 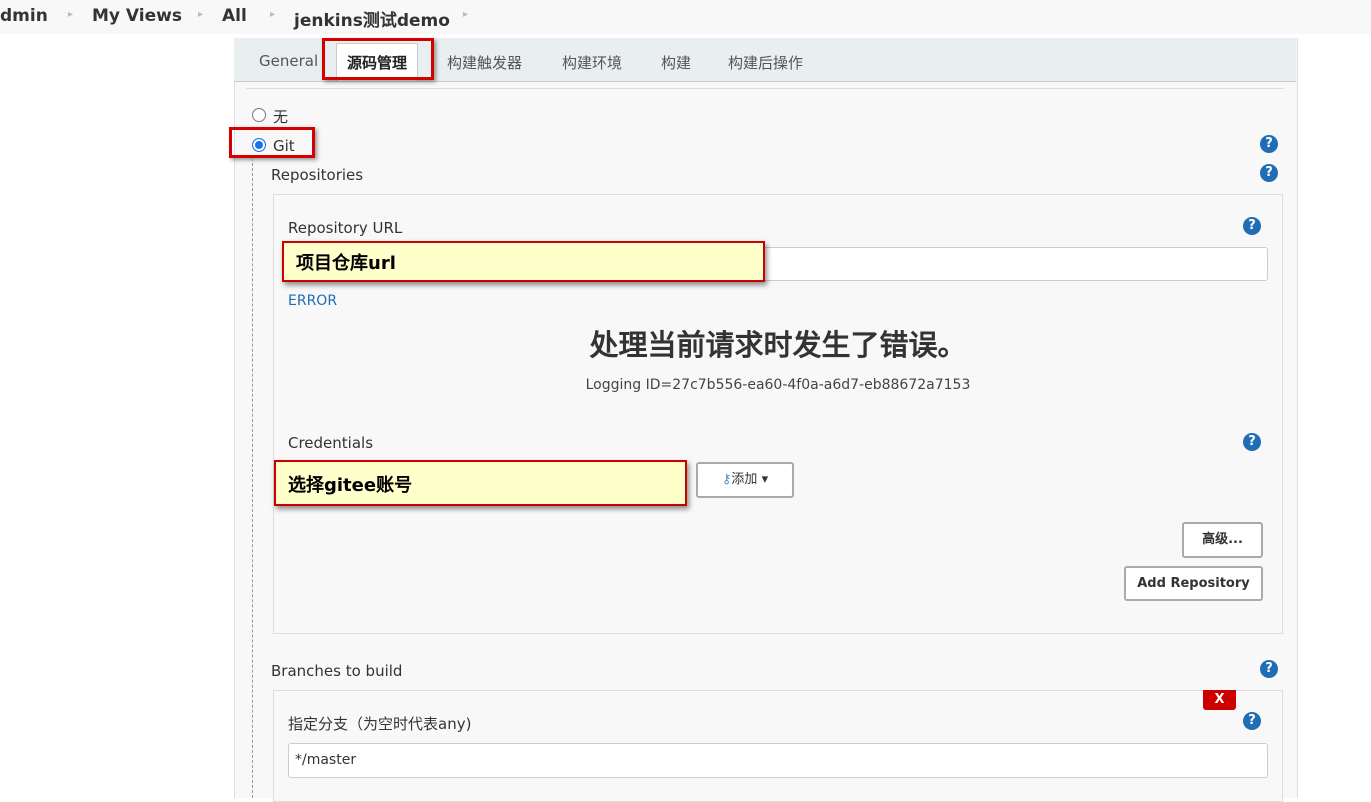 What do you see at coordinates (234, 16) in the screenshot?
I see `breadcrumb-all: All` at bounding box center [234, 16].